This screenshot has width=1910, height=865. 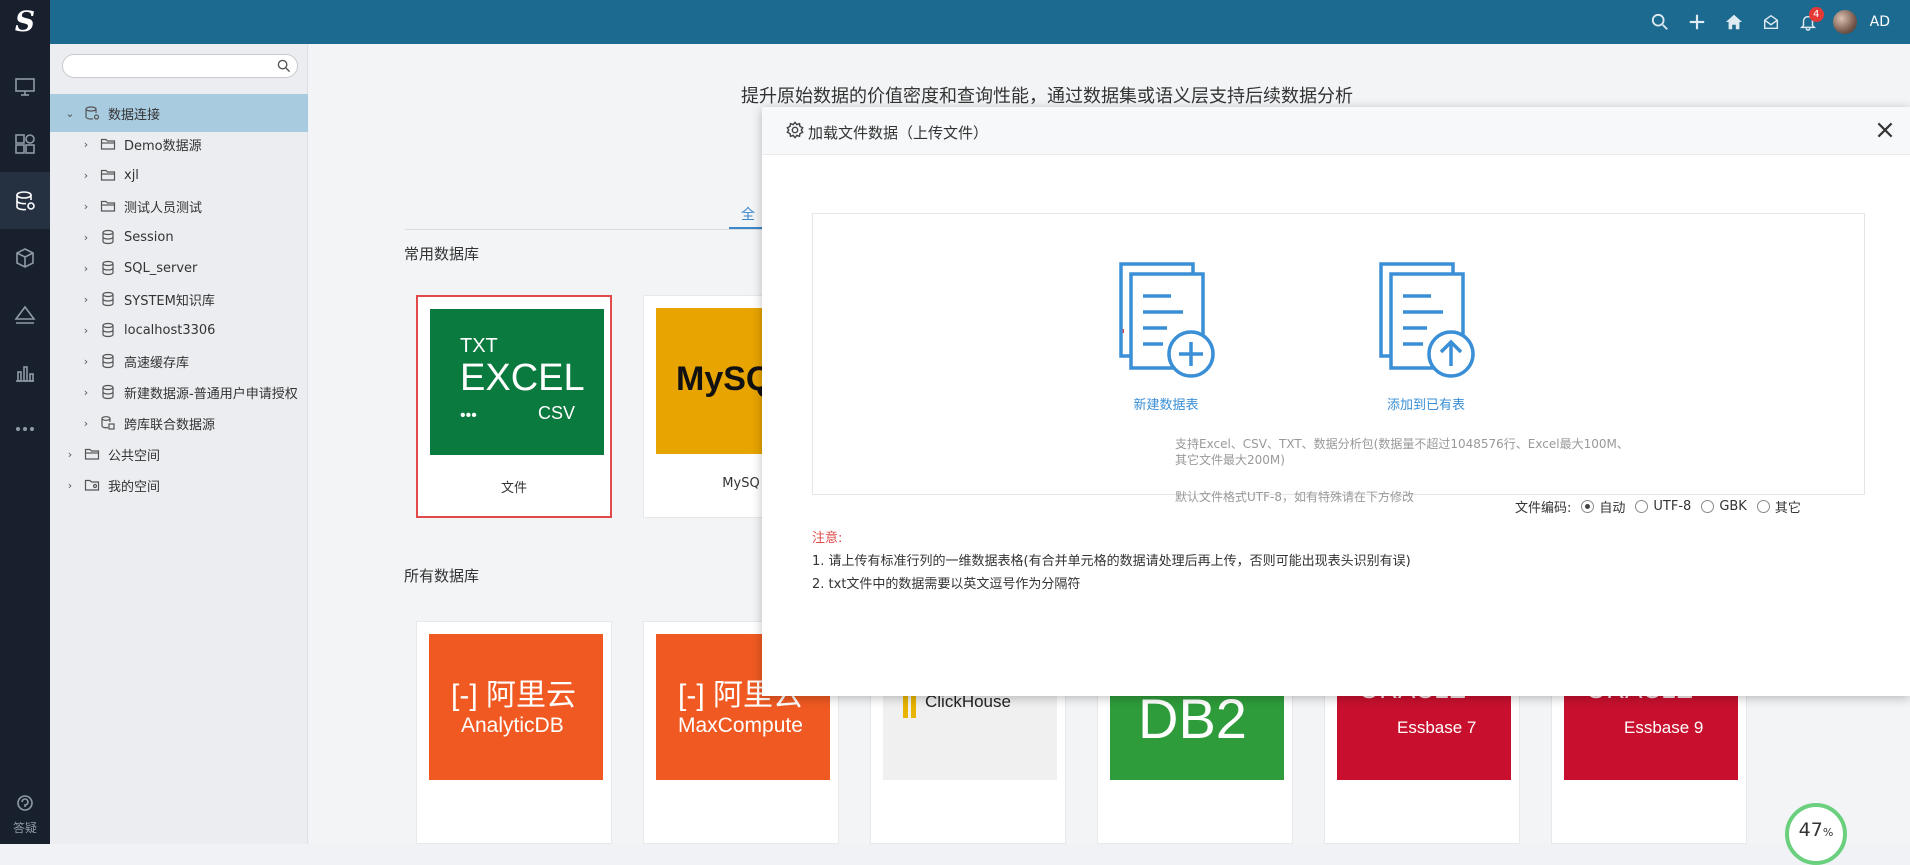 I want to click on mailbox-icon, so click(x=1771, y=22).